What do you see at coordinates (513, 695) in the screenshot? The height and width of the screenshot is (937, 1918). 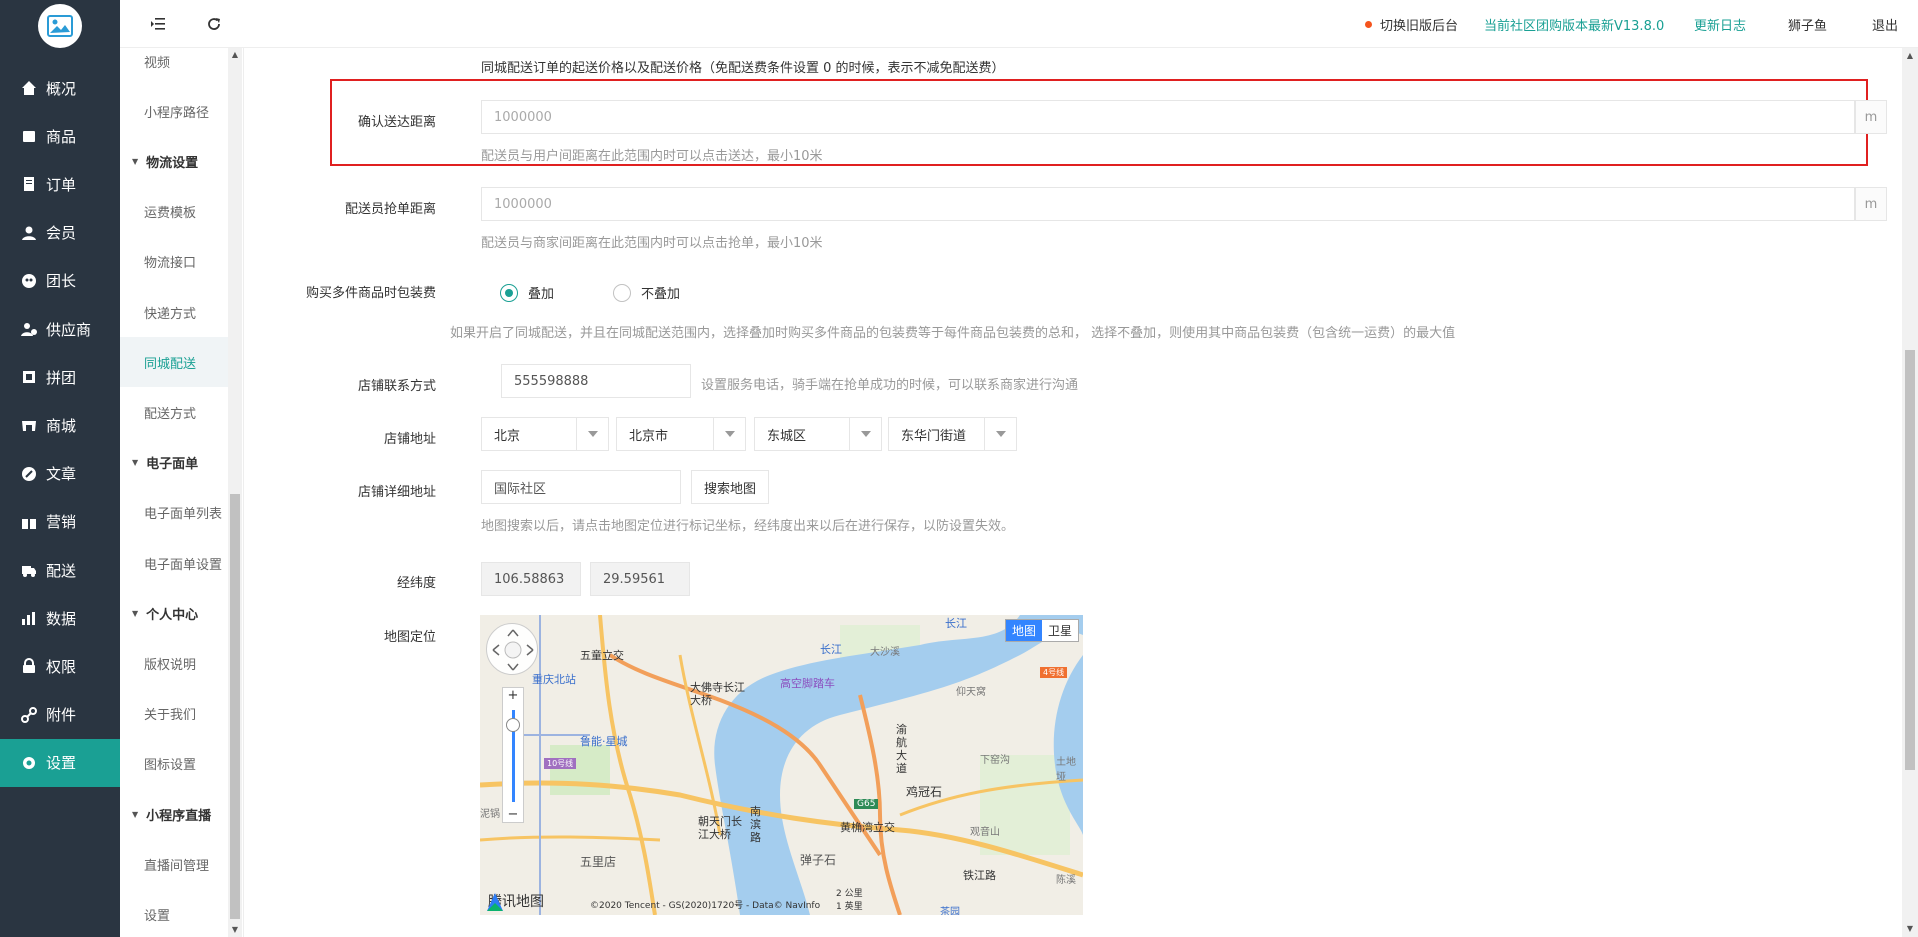 I see `zoom-in-icon: +` at bounding box center [513, 695].